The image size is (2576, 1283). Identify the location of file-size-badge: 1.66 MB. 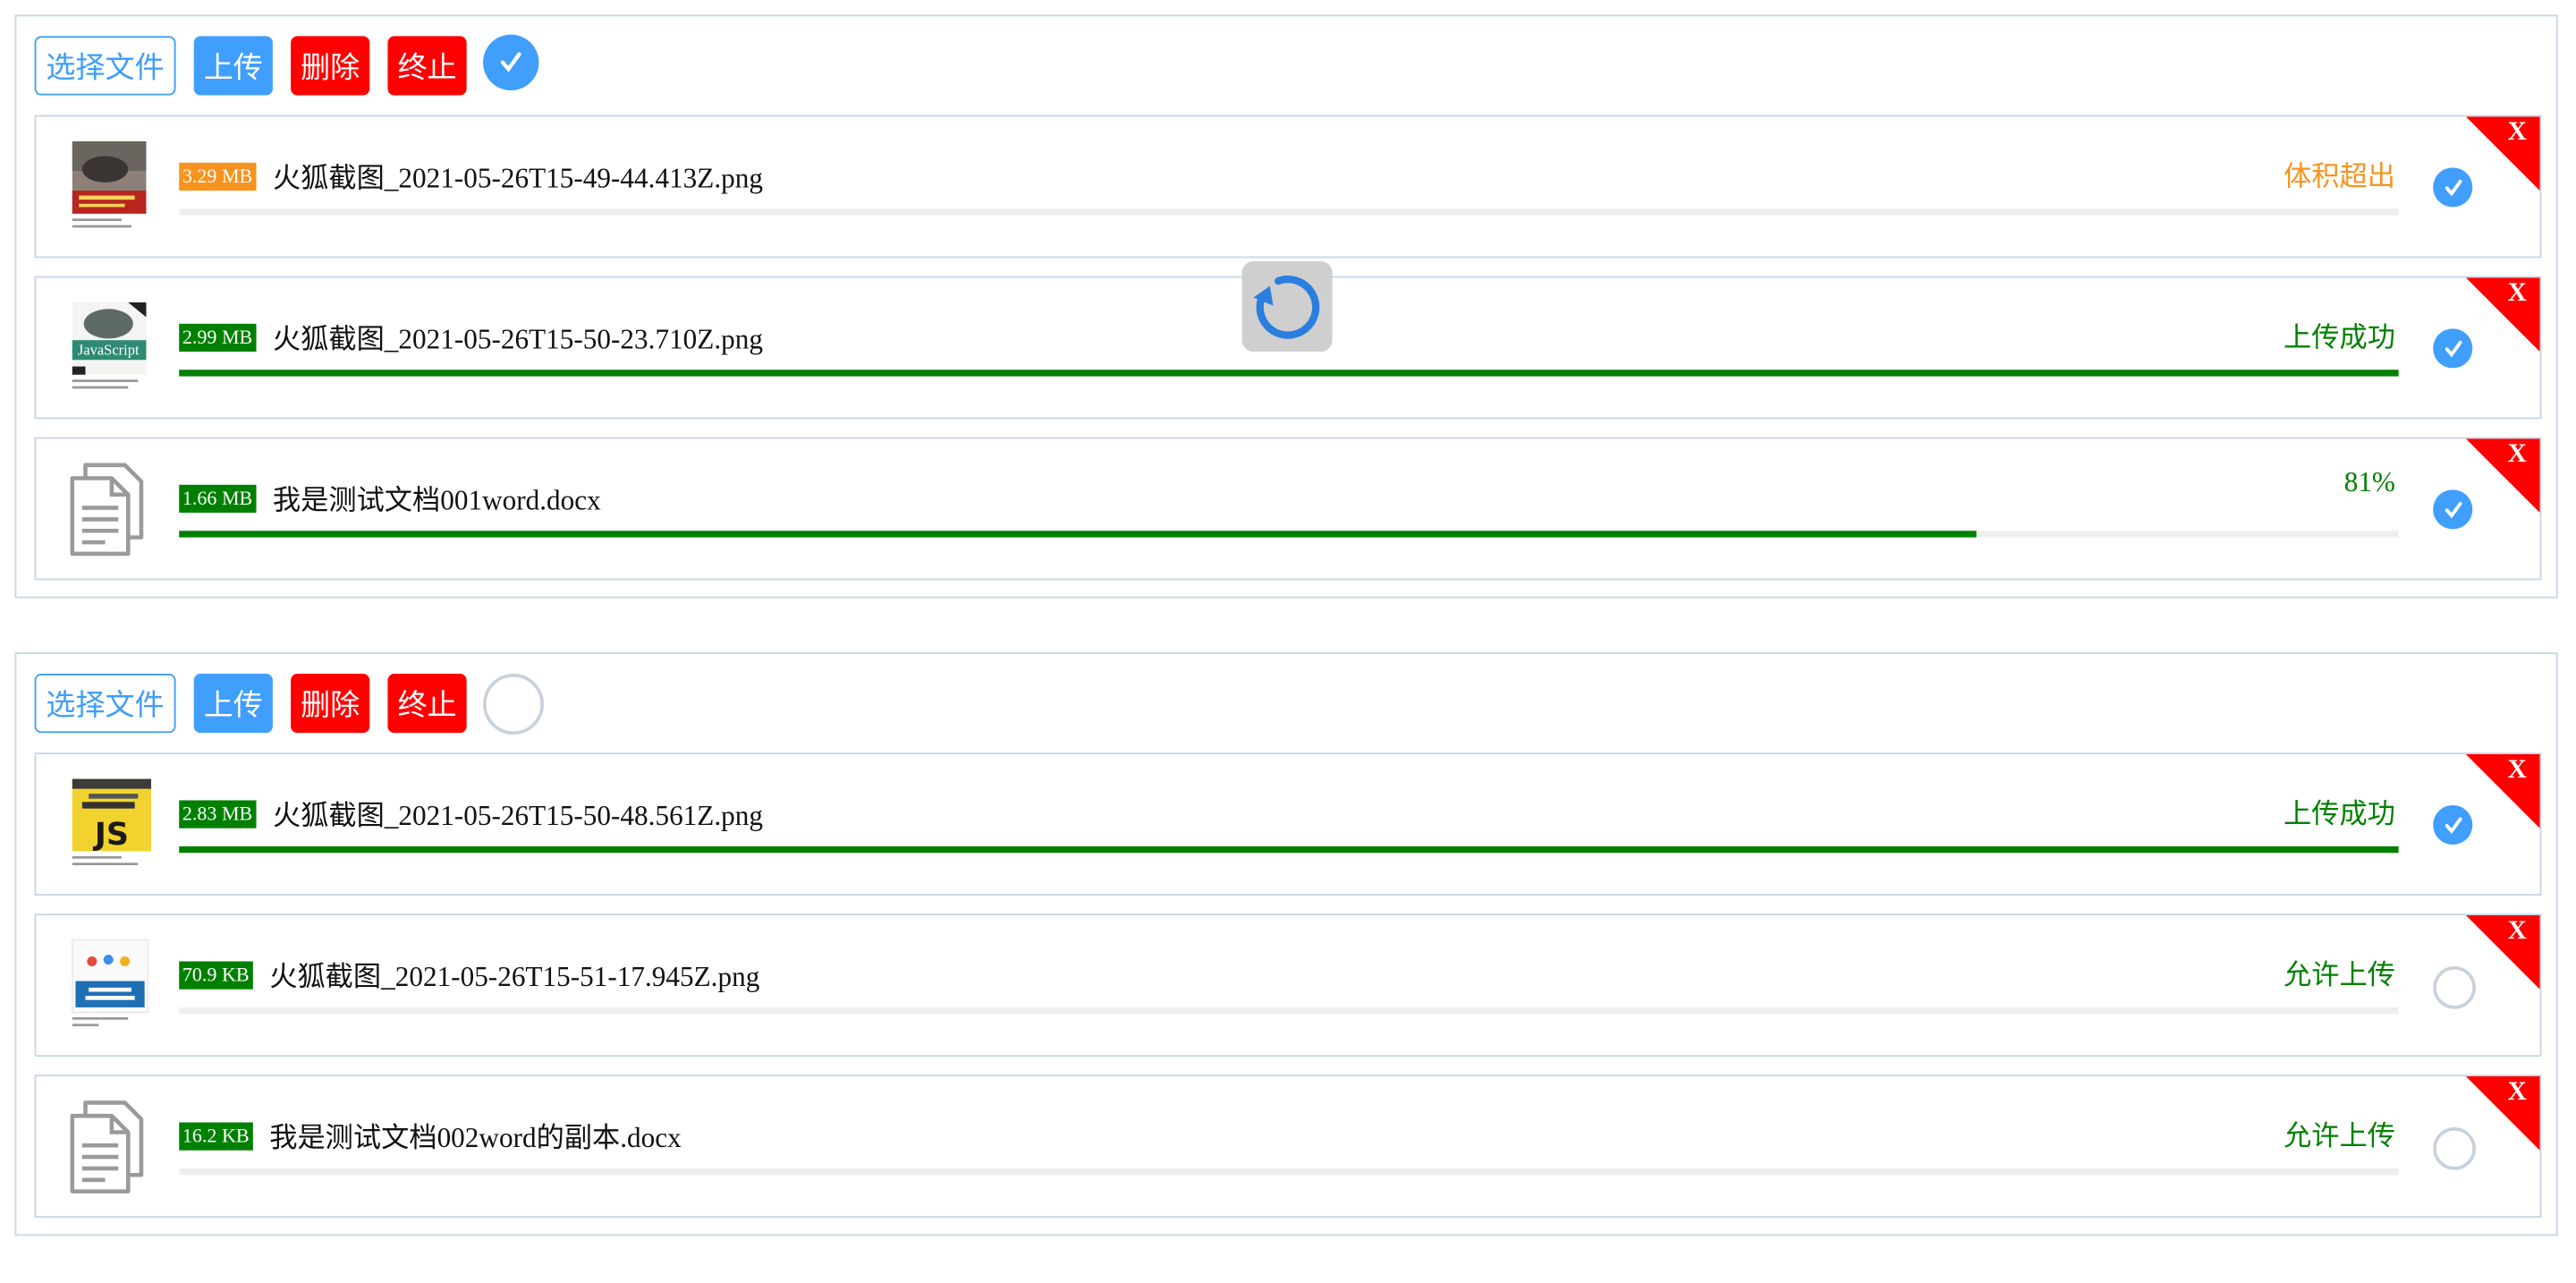
(217, 499).